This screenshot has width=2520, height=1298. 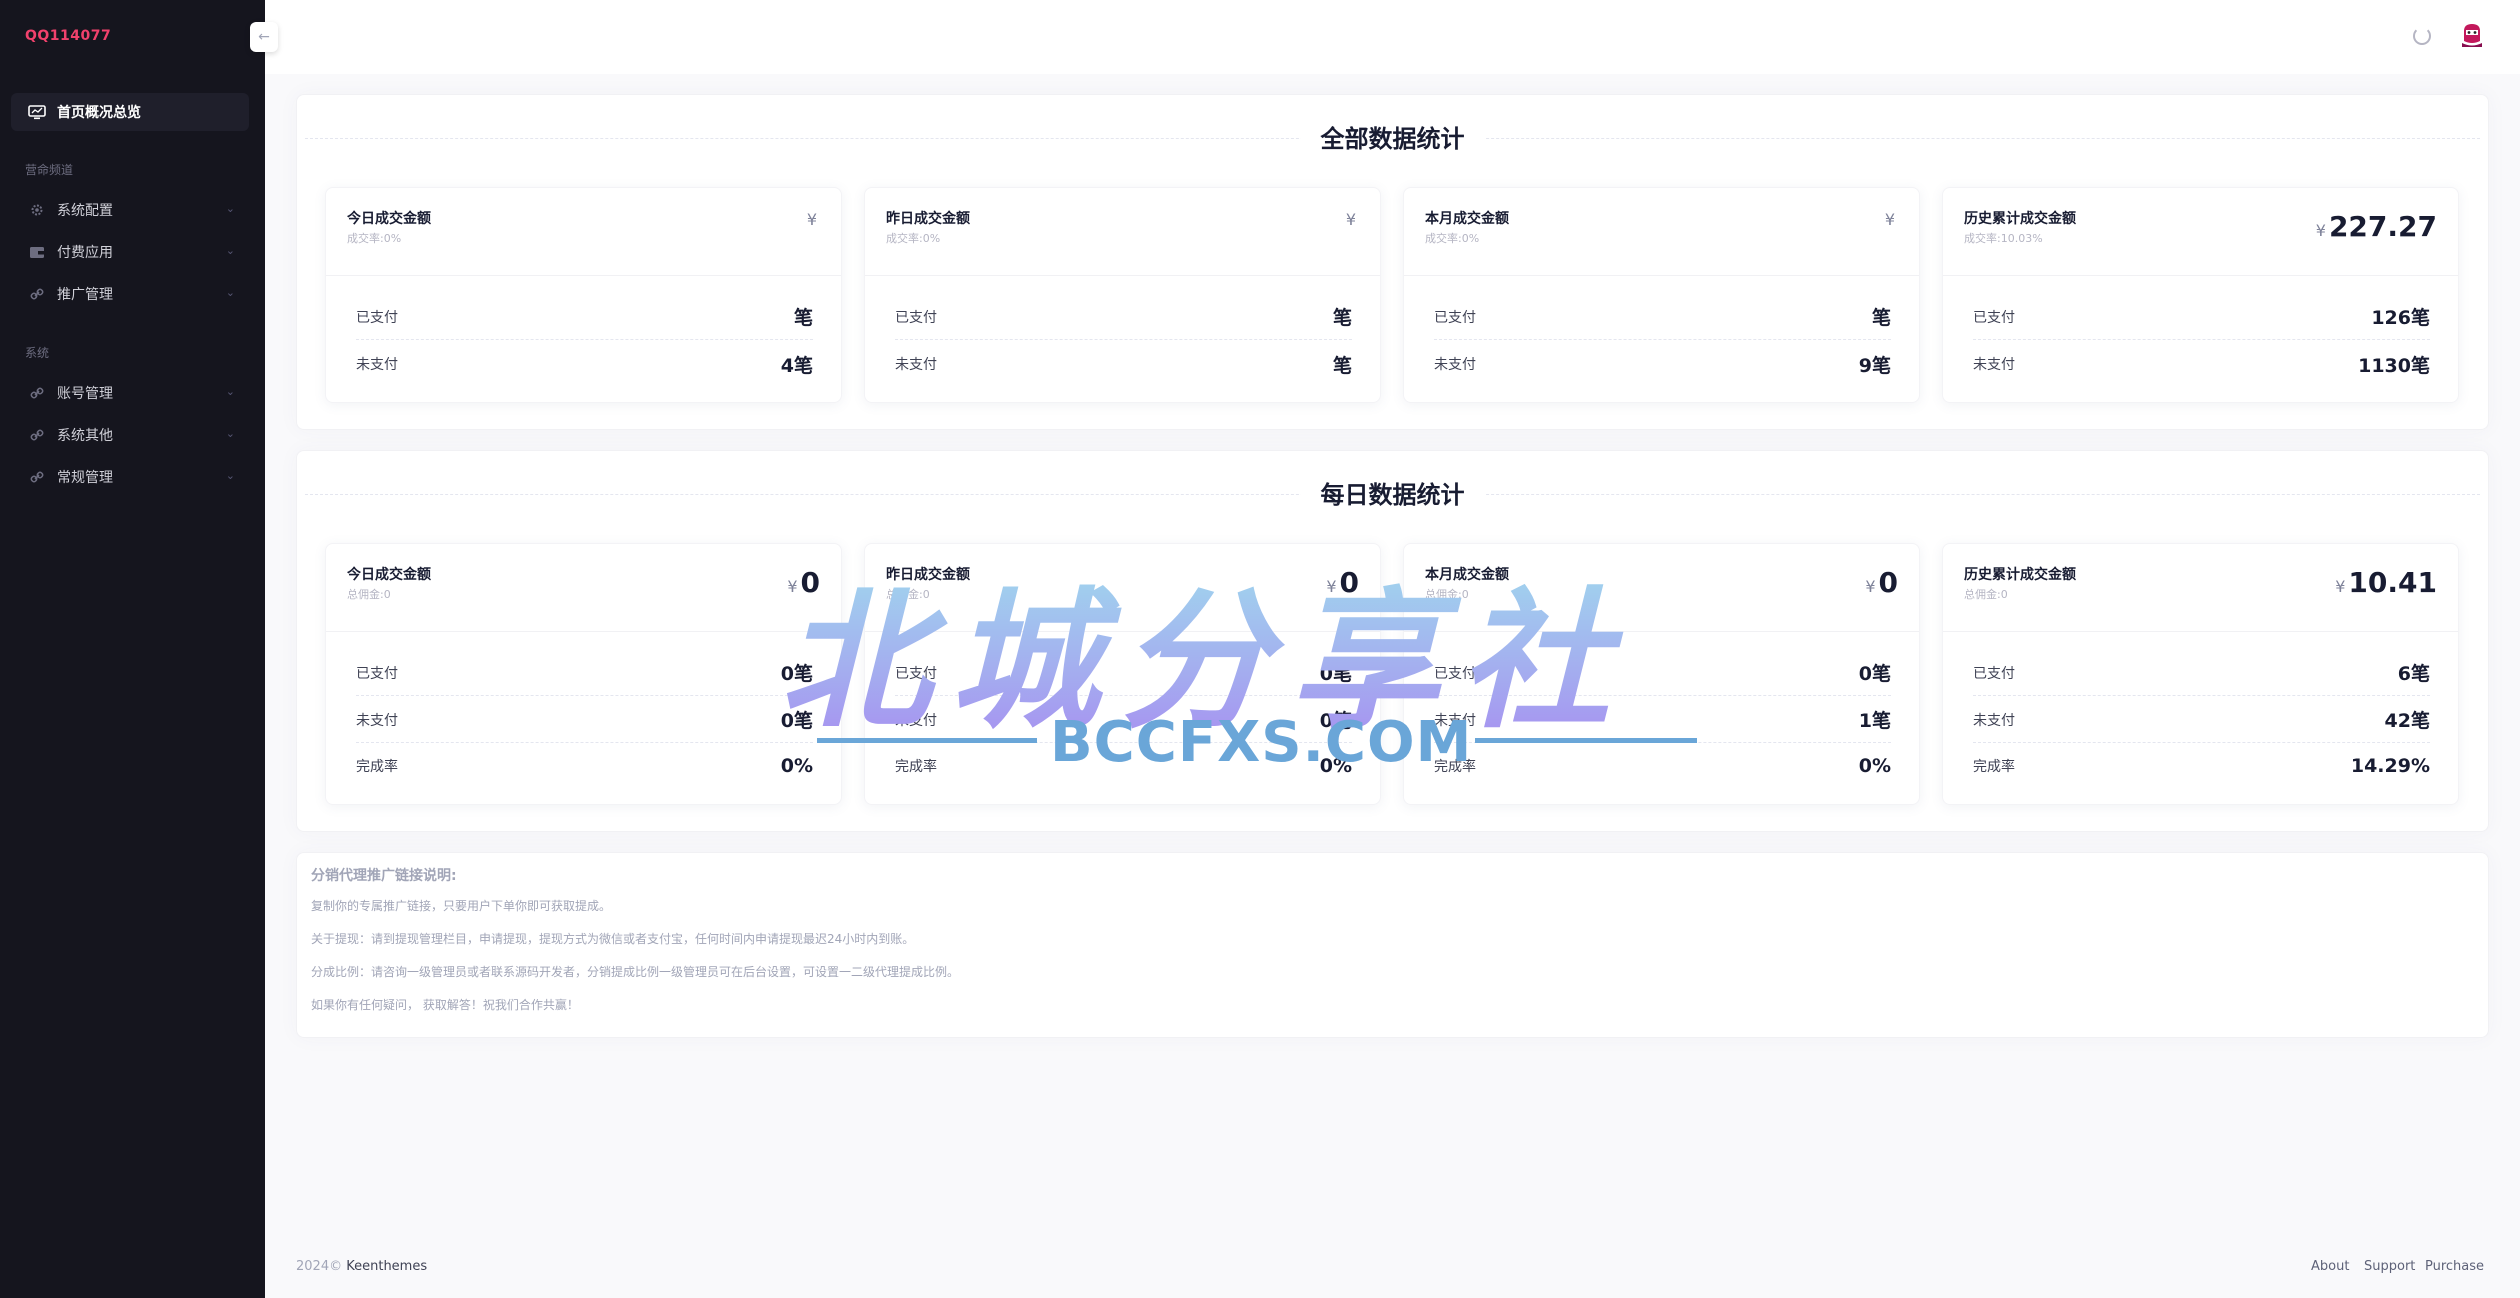 I want to click on row-value: 6笔, so click(x=2413, y=674).